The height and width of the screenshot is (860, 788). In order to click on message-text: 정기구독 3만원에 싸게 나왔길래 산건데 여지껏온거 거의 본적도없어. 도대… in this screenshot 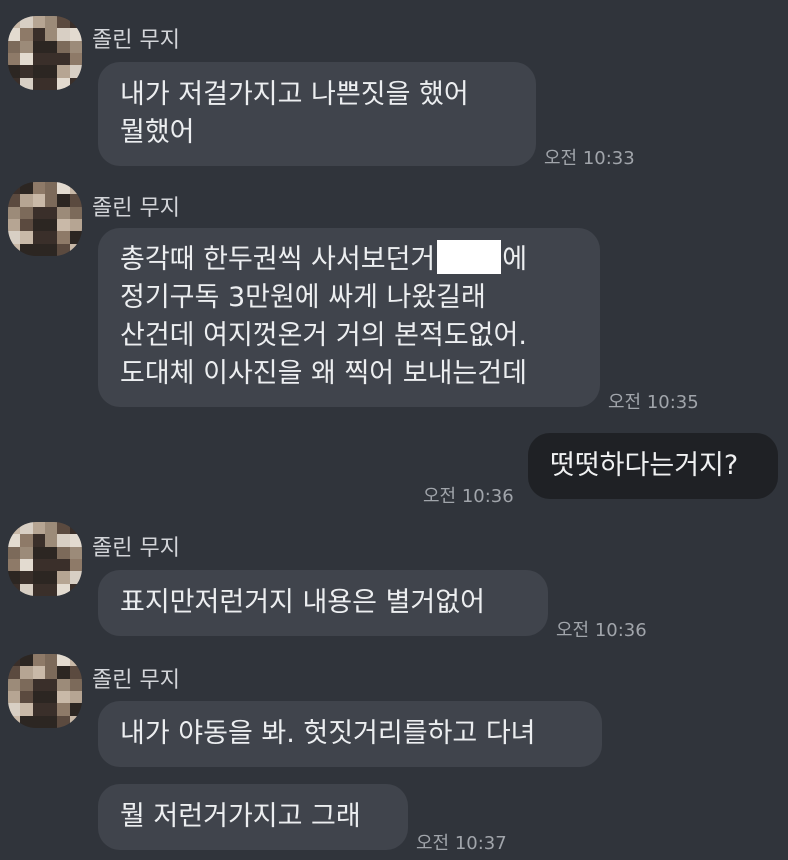, I will do `click(323, 335)`.